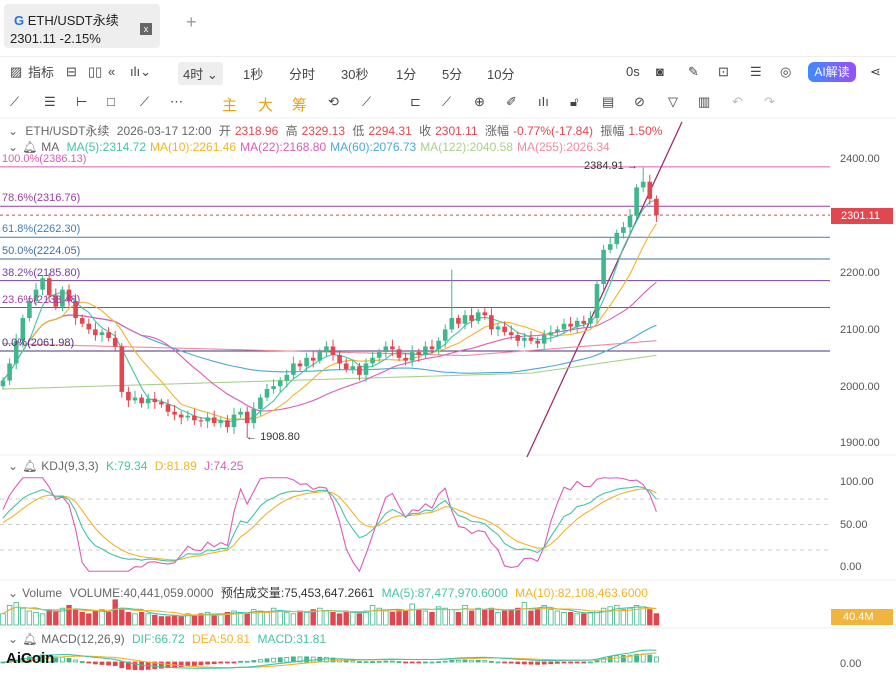 The width and height of the screenshot is (896, 677). Describe the element at coordinates (224, 466) in the screenshot. I see `kdj-j: J:74.25` at that location.